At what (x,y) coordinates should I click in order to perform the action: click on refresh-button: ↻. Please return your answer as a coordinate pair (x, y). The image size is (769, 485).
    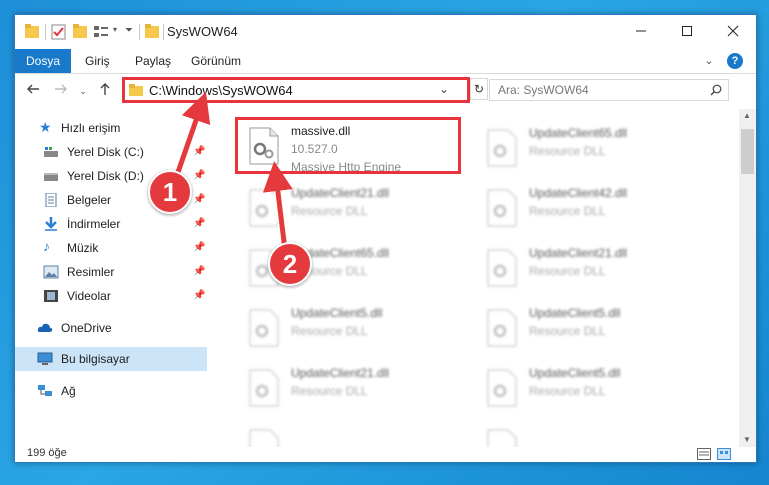
    Looking at the image, I should click on (479, 89).